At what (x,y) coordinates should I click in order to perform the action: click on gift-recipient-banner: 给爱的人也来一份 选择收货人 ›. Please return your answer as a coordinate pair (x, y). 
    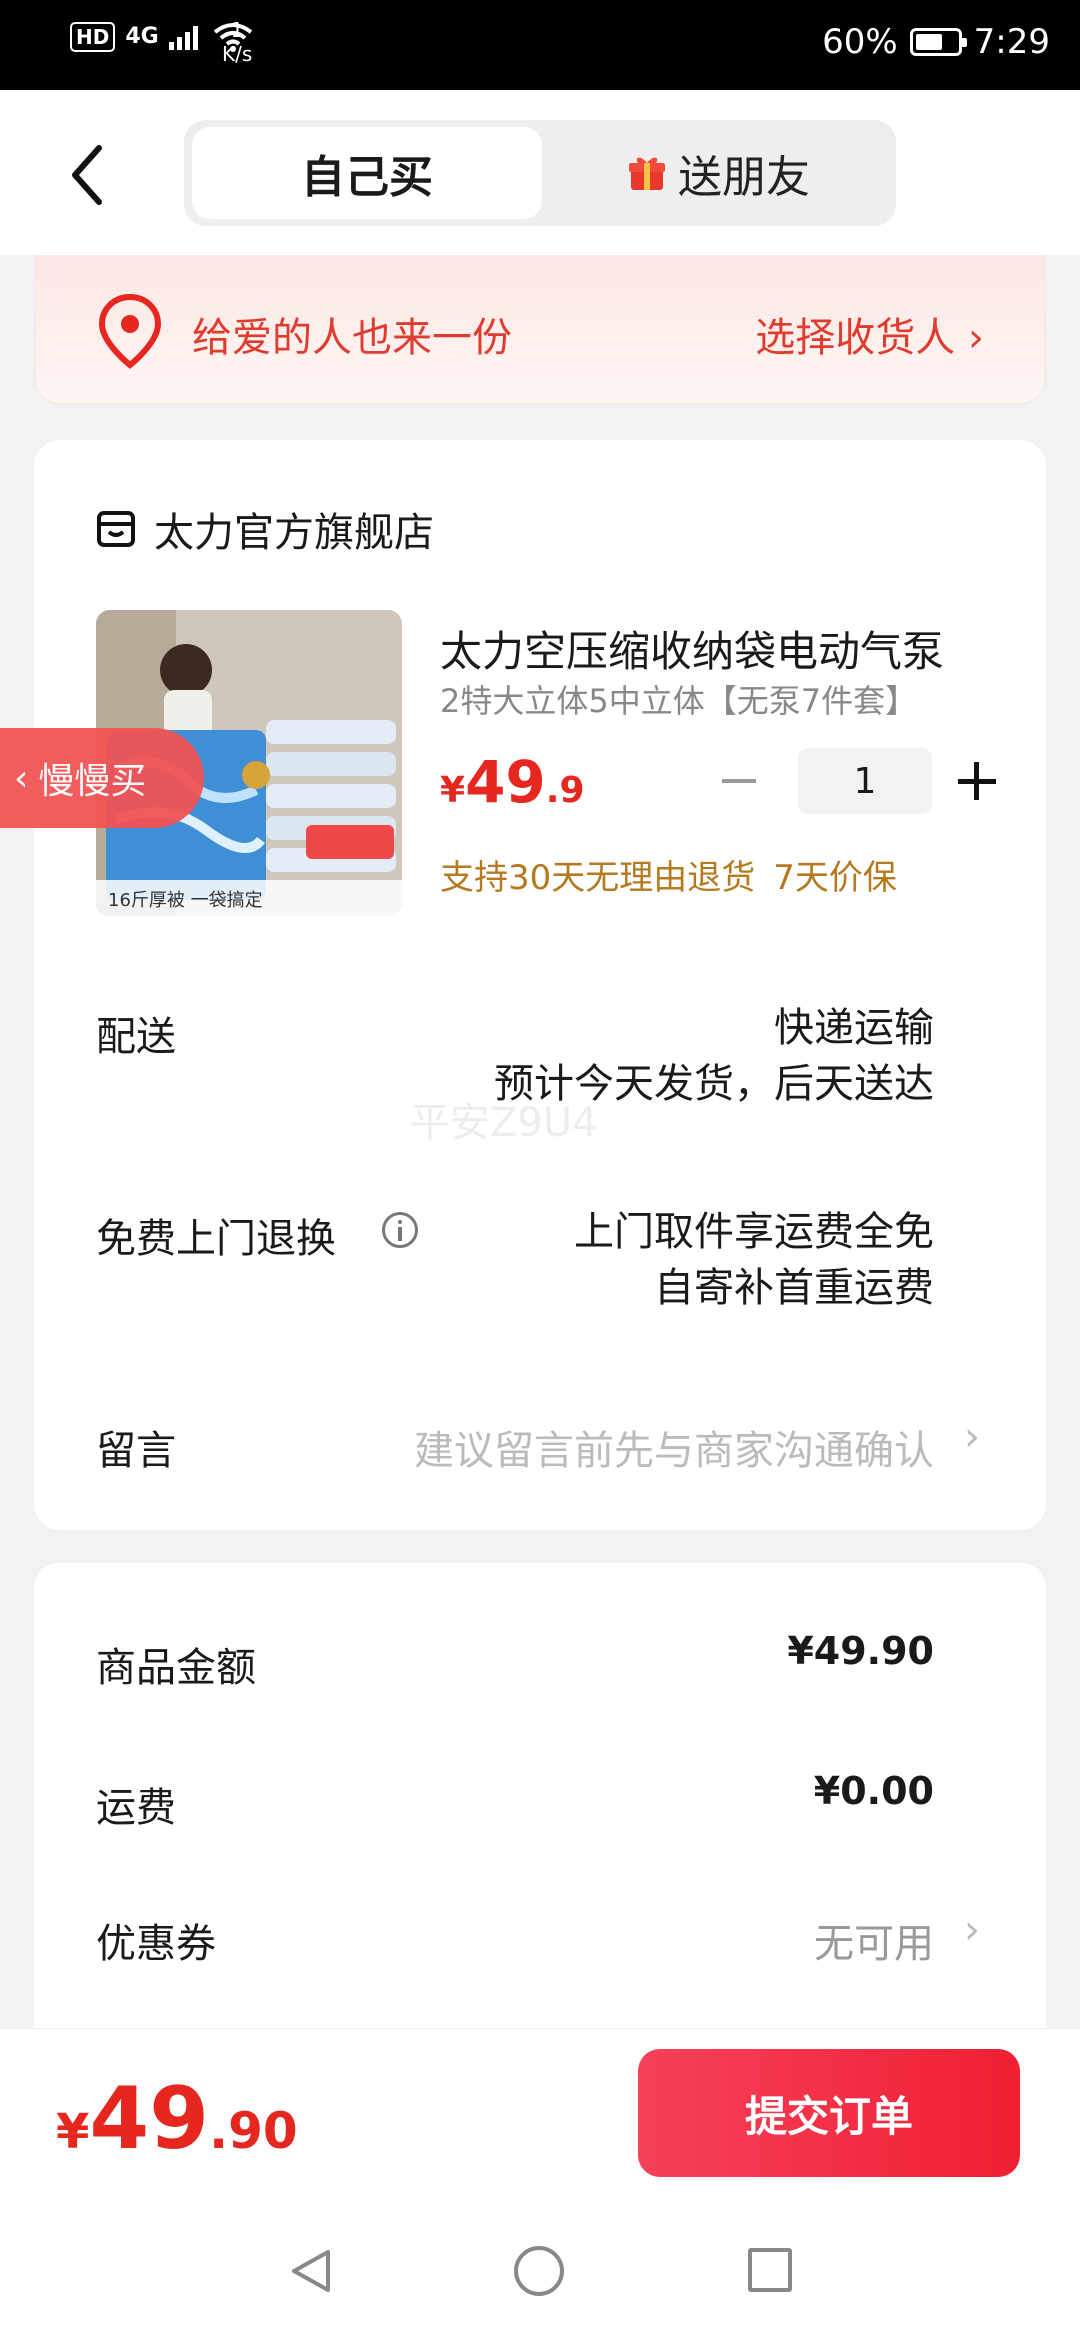
    Looking at the image, I should click on (540, 330).